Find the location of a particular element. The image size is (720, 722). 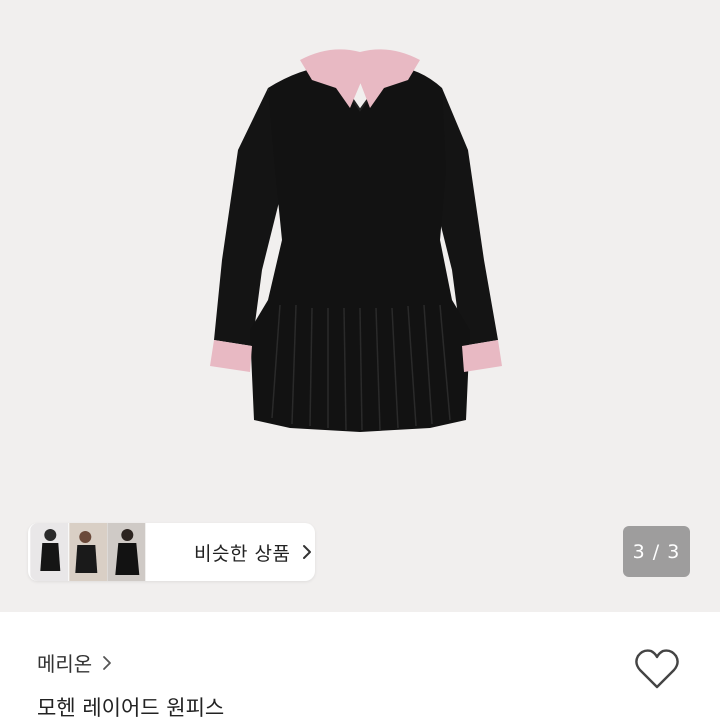

shop-name: 메리온 is located at coordinates (65, 664).